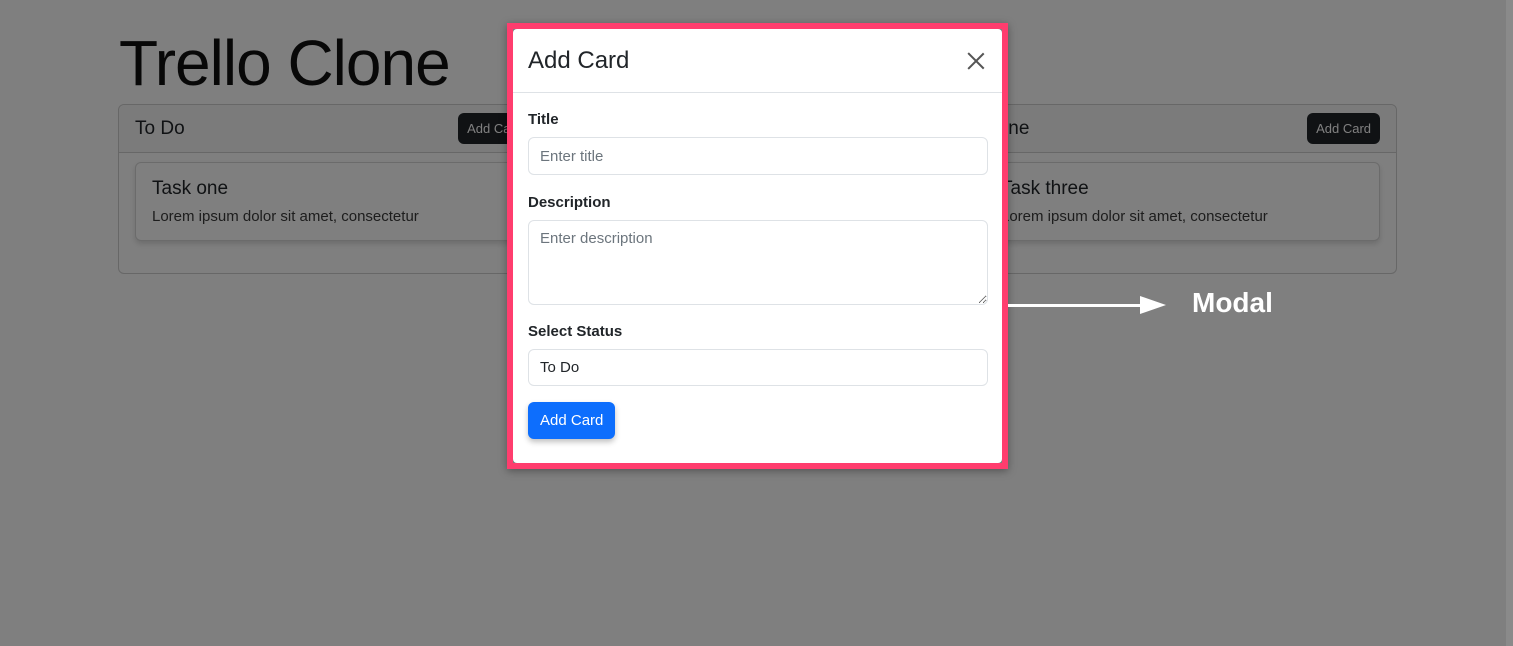  Describe the element at coordinates (543, 119) in the screenshot. I see `title-label: Title` at that location.